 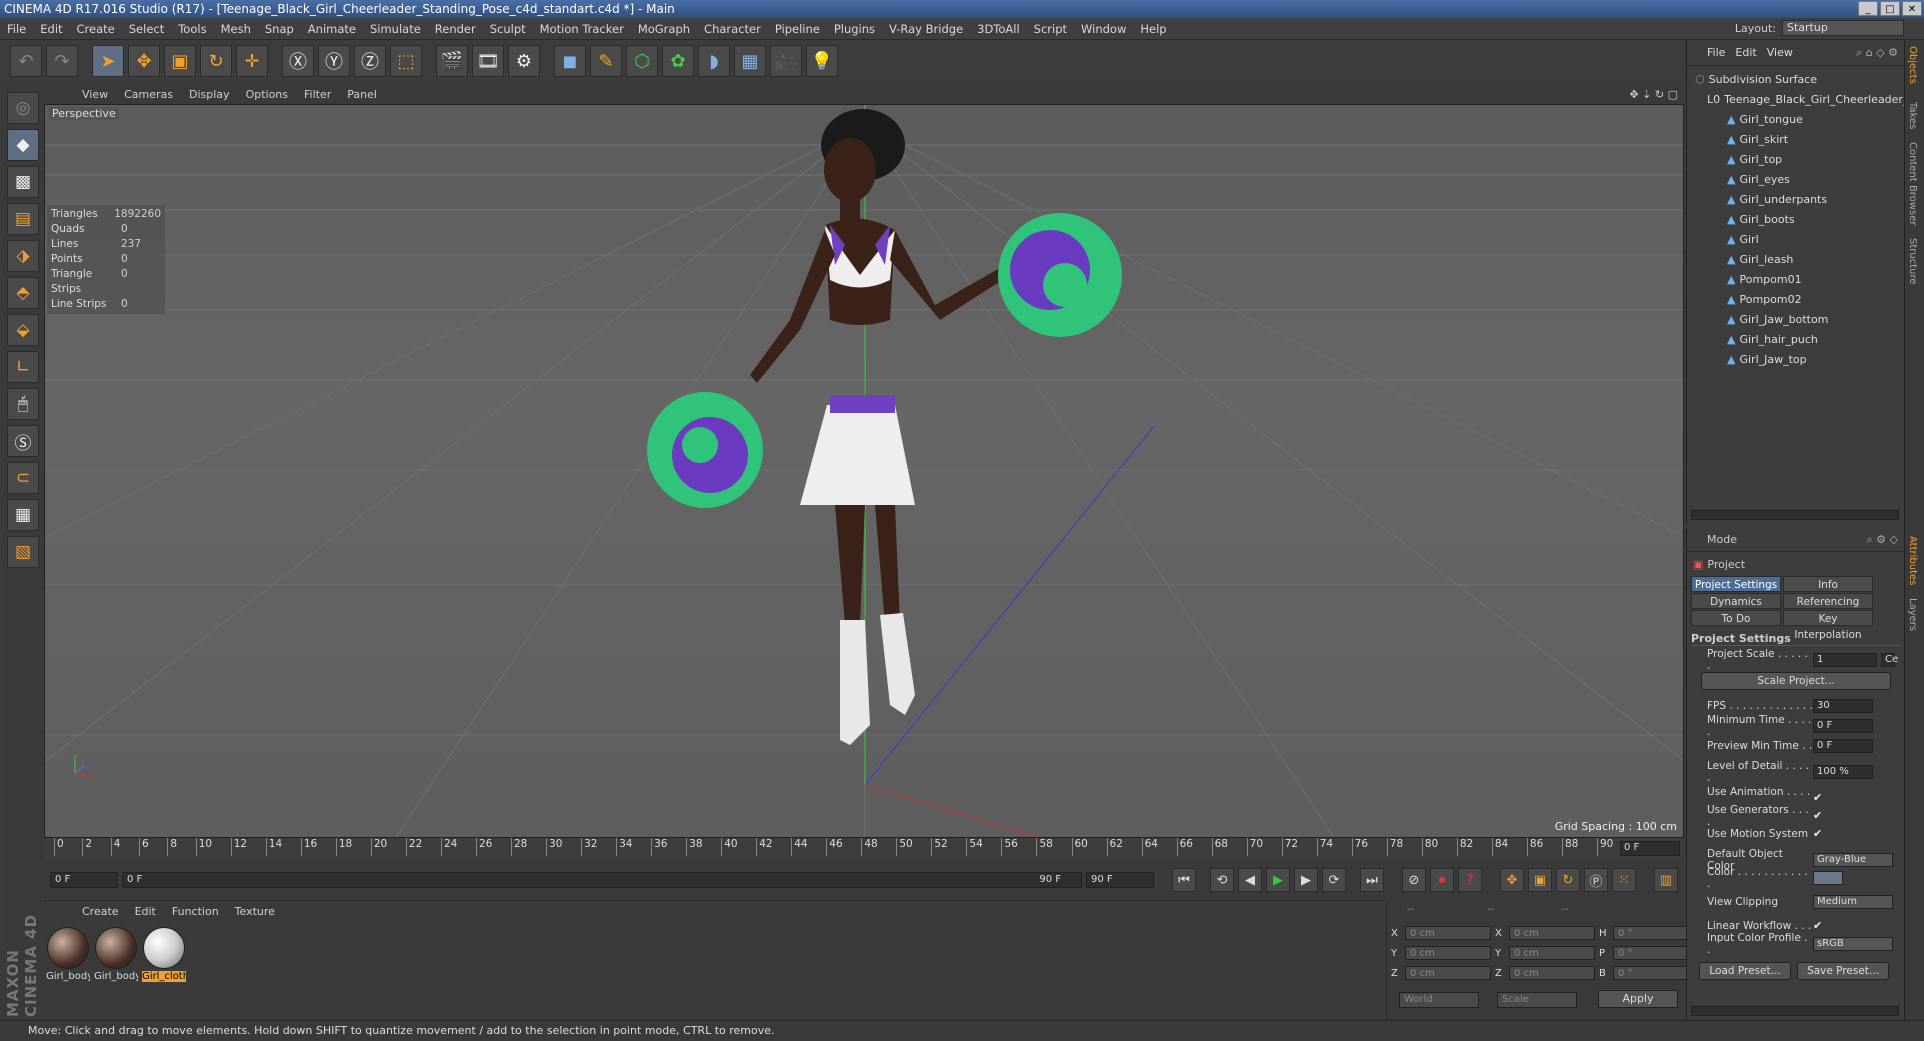 I want to click on make-editable-icon: ◎, so click(x=23, y=108).